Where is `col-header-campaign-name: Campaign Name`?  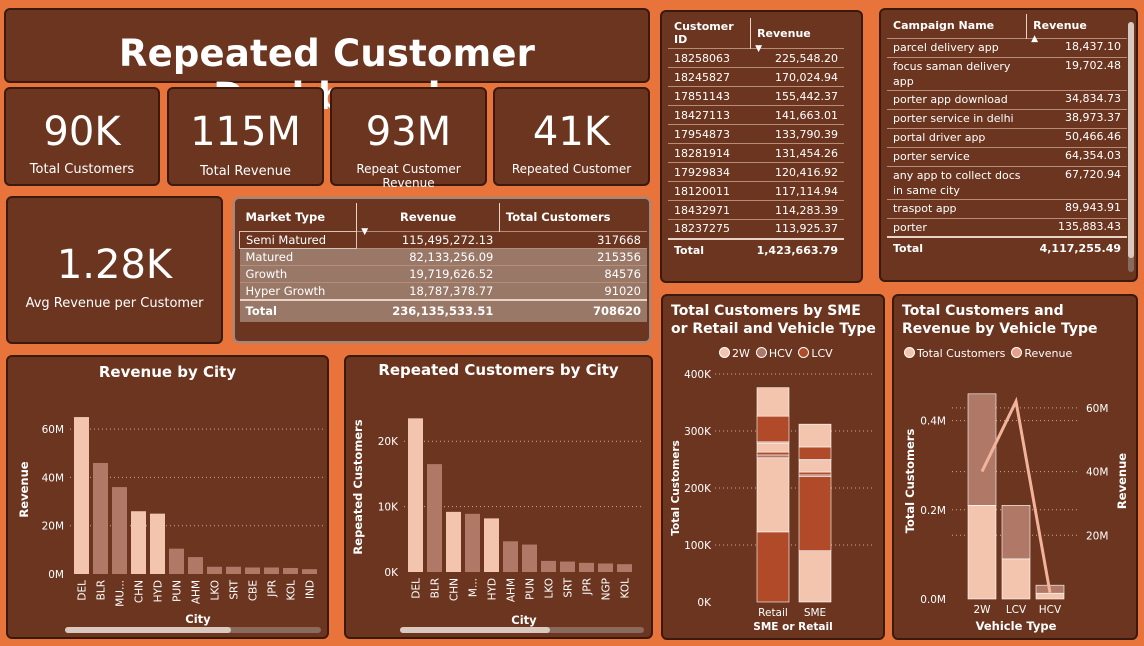 col-header-campaign-name: Campaign Name is located at coordinates (957, 26).